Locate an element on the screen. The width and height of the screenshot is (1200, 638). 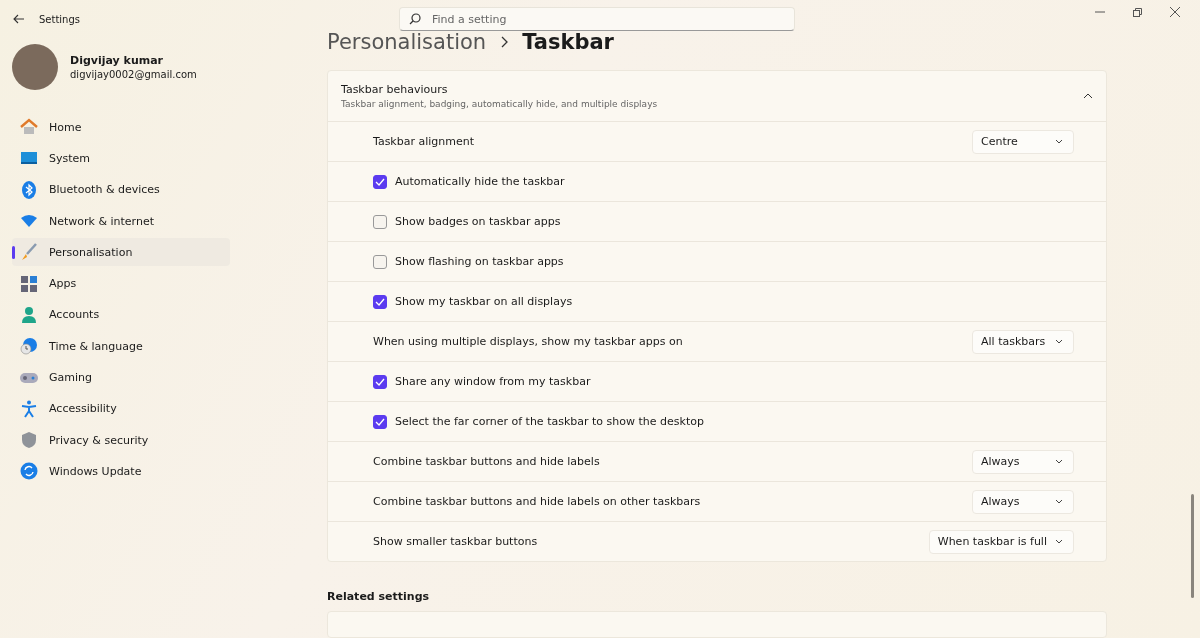
back-arrow-icon is located at coordinates (19, 19).